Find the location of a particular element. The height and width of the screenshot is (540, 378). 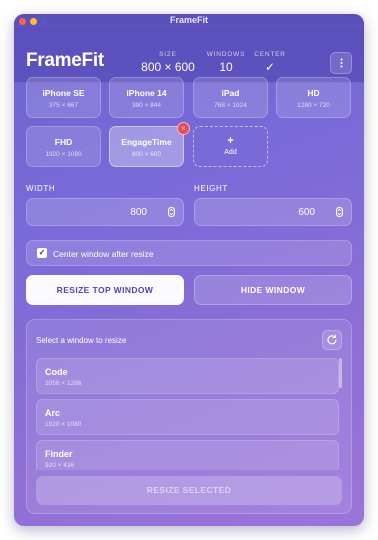

preset-ipad: iPad 768 × 1024 is located at coordinates (230, 97).